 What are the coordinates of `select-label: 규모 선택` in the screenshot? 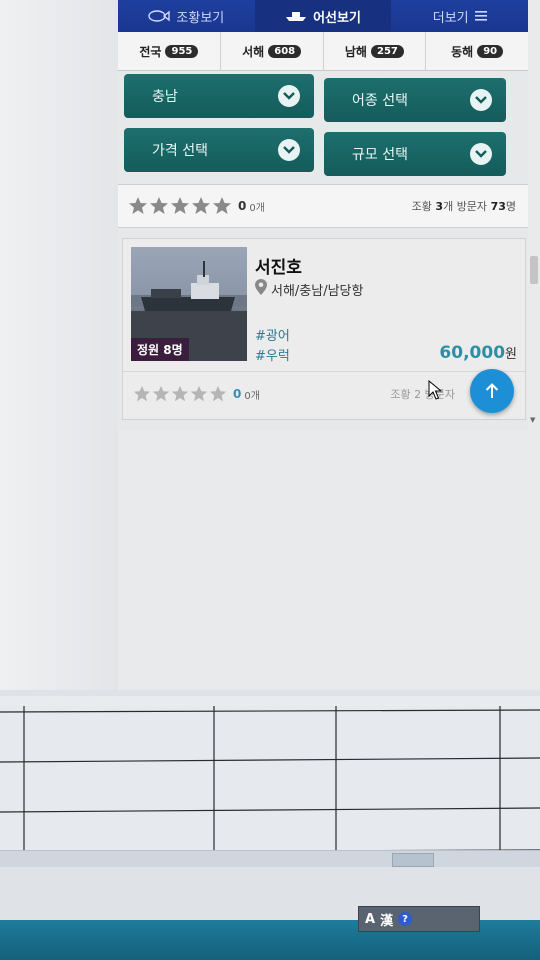 It's located at (380, 155).